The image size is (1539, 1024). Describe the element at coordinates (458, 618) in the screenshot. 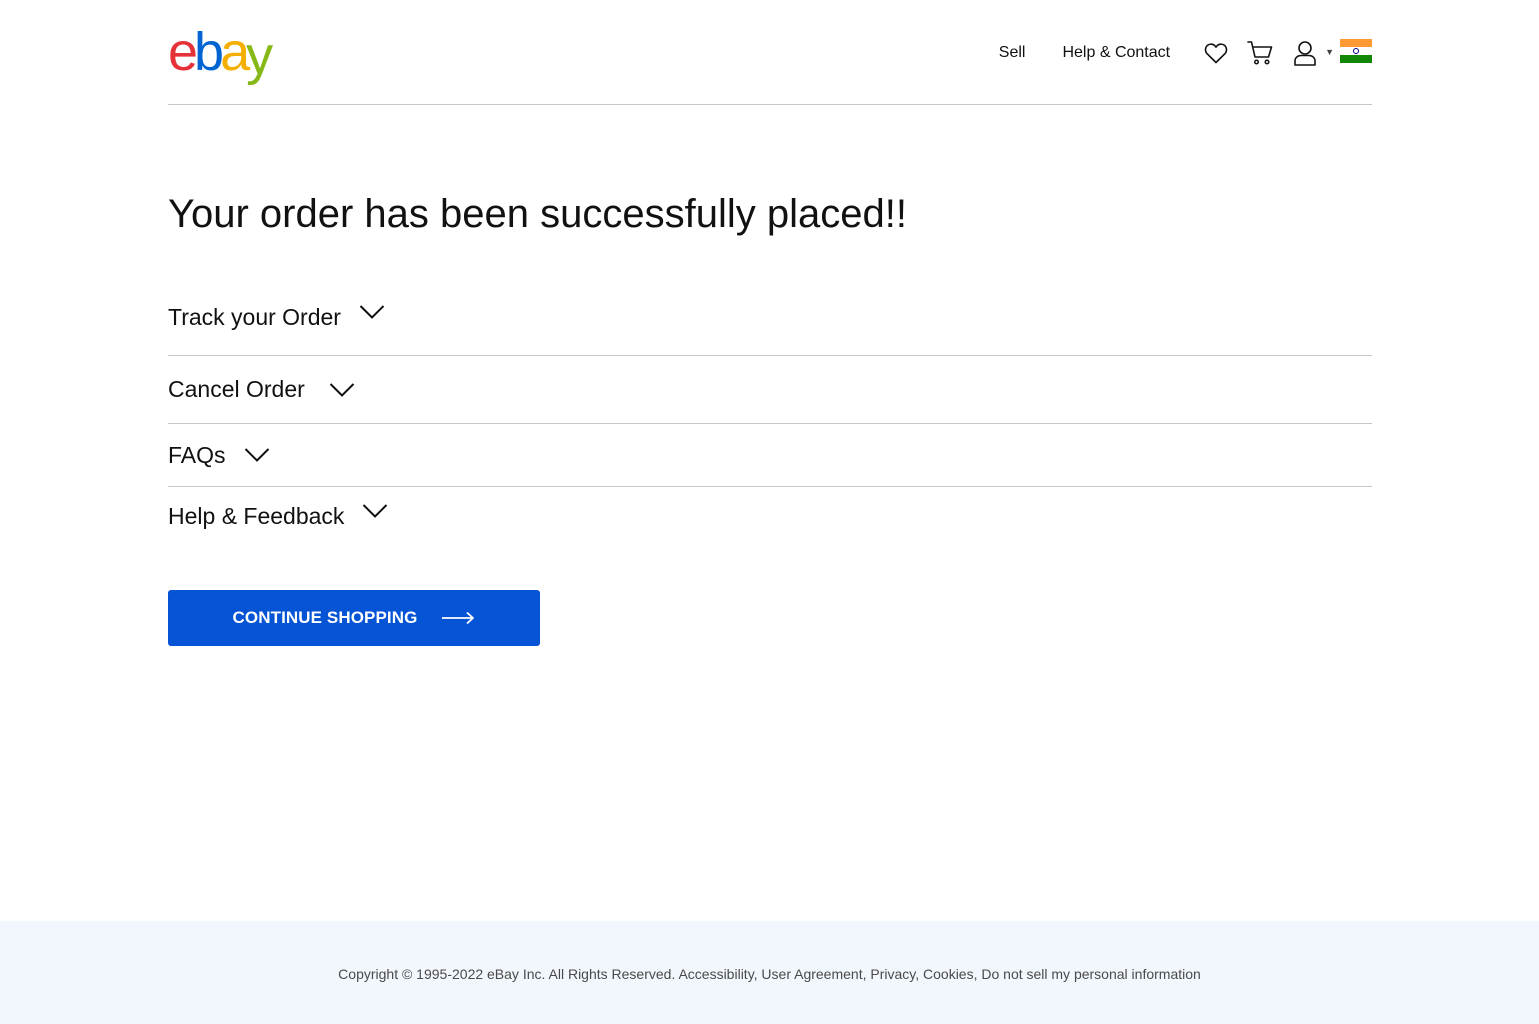

I see `arrow-right-icon` at that location.